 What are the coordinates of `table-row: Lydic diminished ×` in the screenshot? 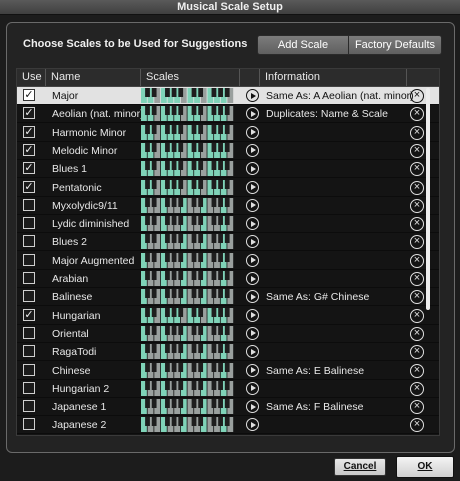 It's located at (228, 224).